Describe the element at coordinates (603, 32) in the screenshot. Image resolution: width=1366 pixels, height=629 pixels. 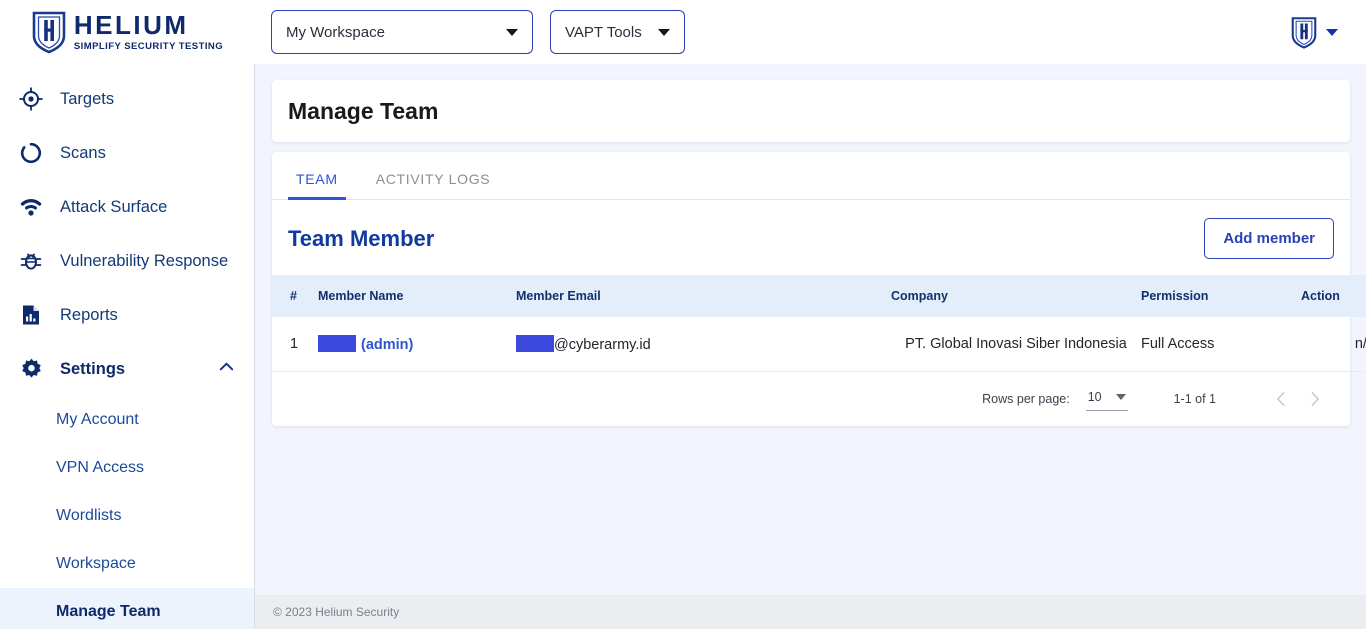
I see `vapt-tools-label: VAPT Tools` at that location.